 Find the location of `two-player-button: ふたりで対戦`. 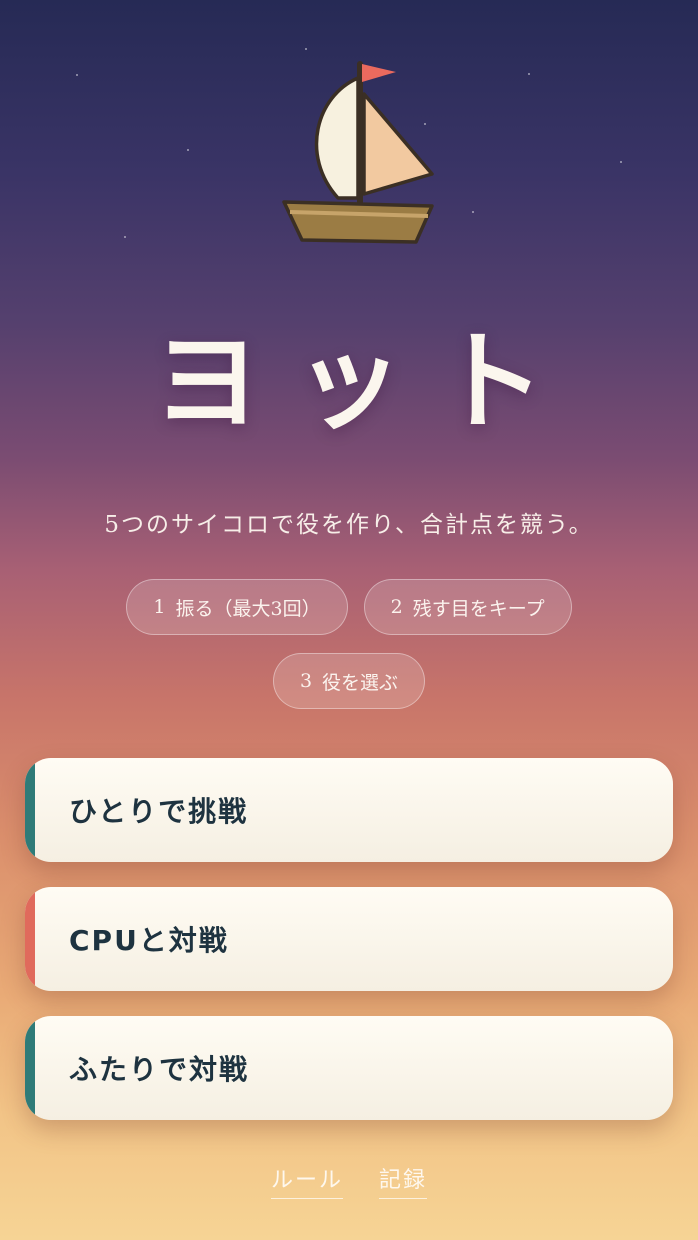

two-player-button: ふたりで対戦 is located at coordinates (349, 1068).